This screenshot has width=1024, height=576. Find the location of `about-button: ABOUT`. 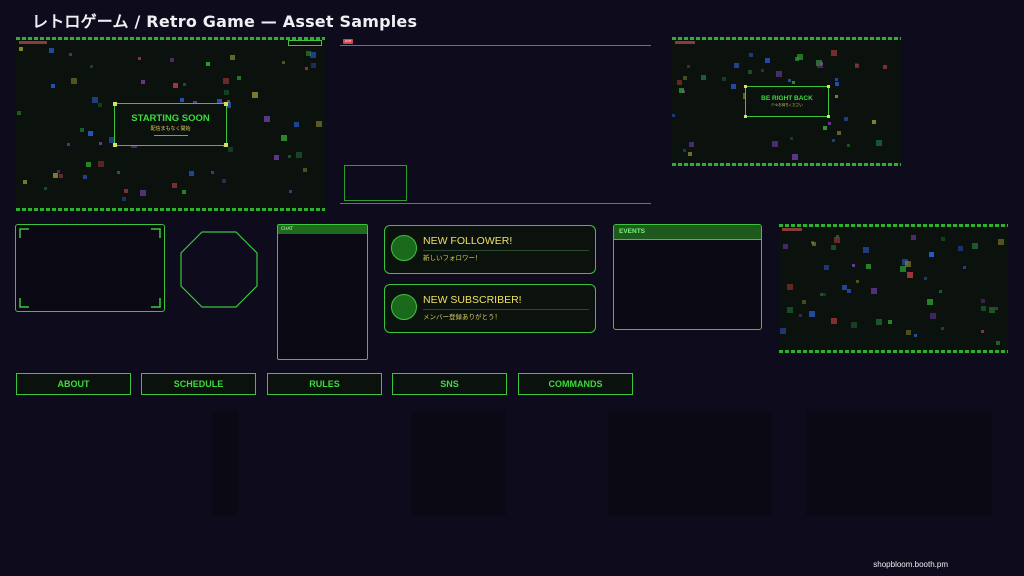

about-button: ABOUT is located at coordinates (73, 384).